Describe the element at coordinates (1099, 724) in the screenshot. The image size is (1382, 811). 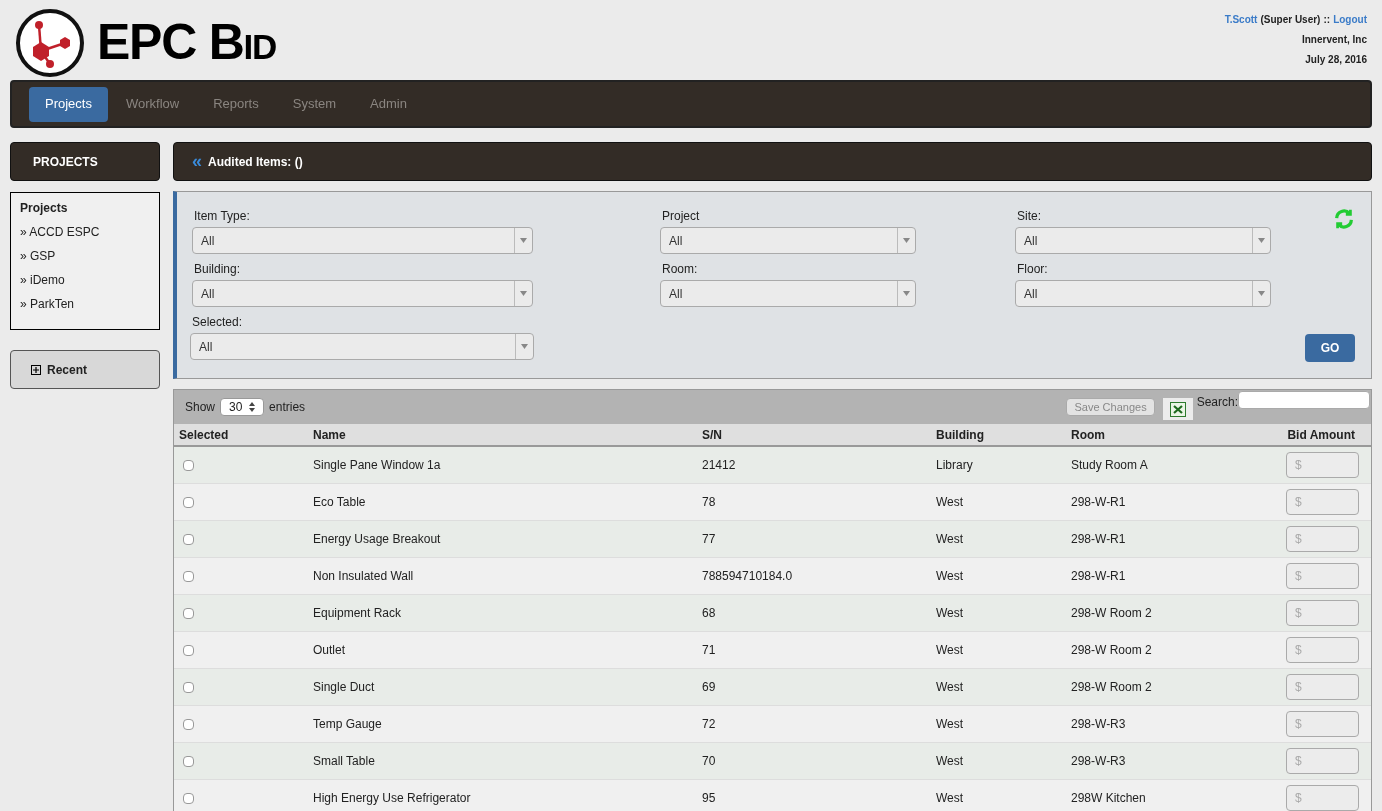
I see `table-cell-text: 298-W-R3` at that location.